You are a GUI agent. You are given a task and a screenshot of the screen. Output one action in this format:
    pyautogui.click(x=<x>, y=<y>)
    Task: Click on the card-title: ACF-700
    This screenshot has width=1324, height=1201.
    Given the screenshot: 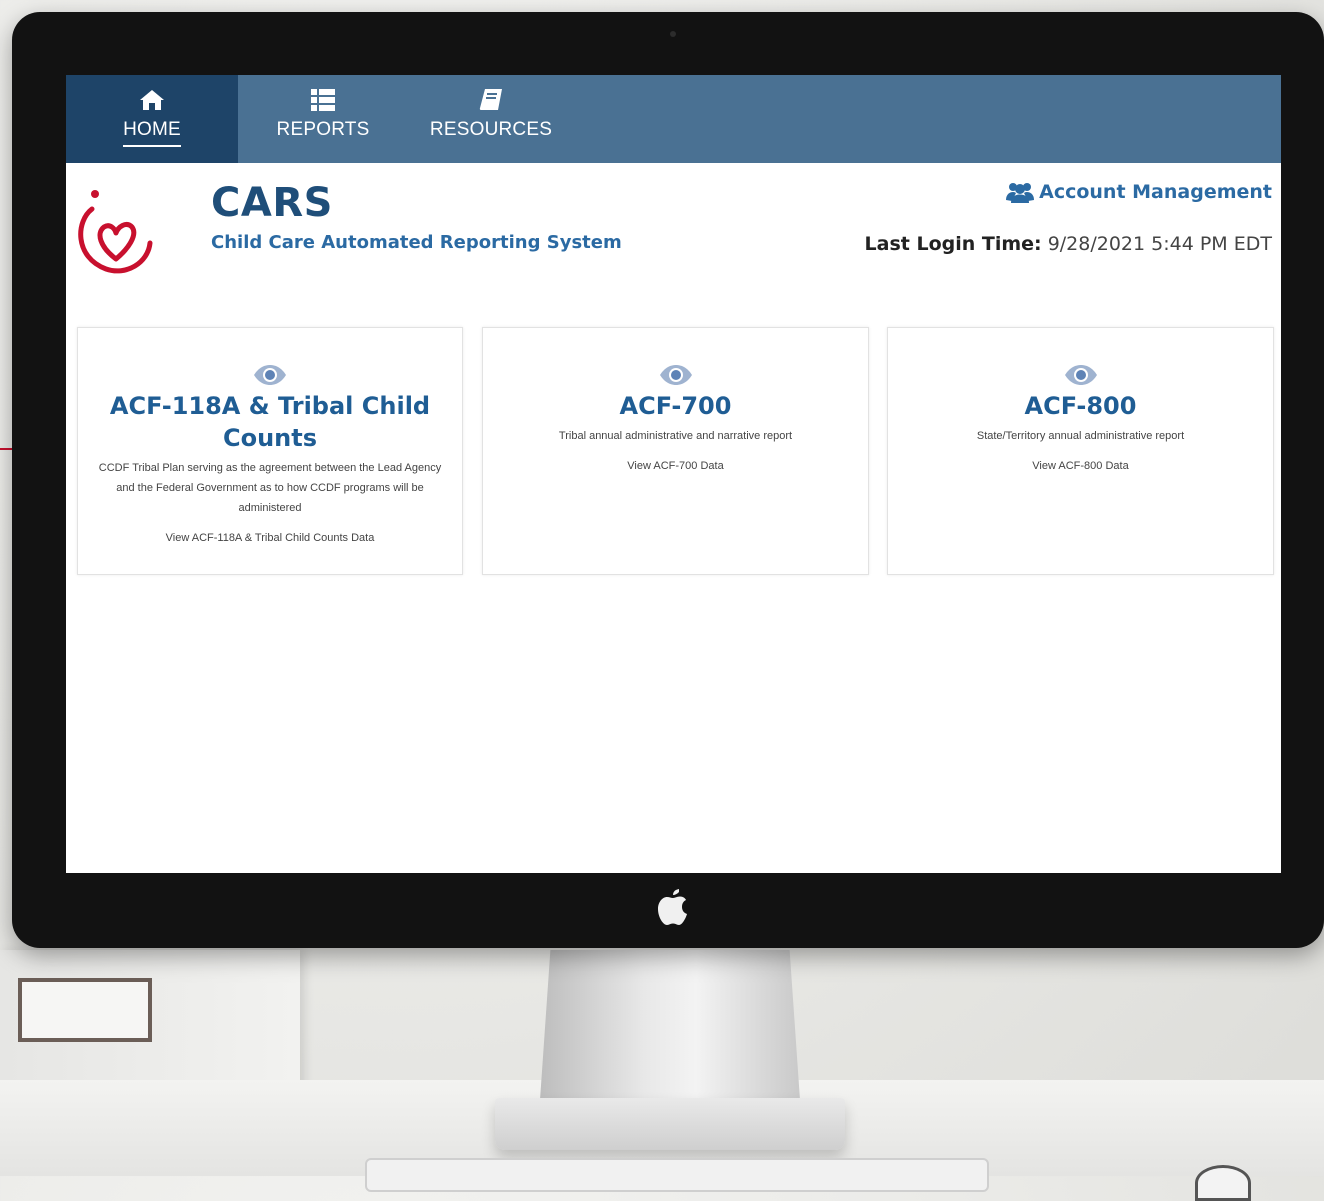 What is the action you would take?
    pyautogui.click(x=675, y=406)
    